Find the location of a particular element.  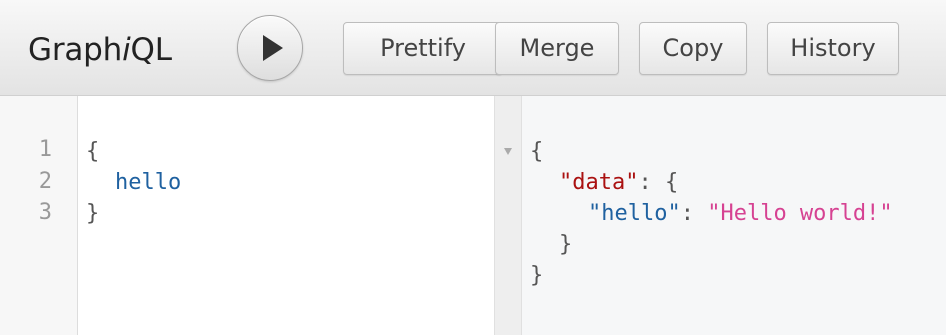

pane-divider is located at coordinates (508, 215).